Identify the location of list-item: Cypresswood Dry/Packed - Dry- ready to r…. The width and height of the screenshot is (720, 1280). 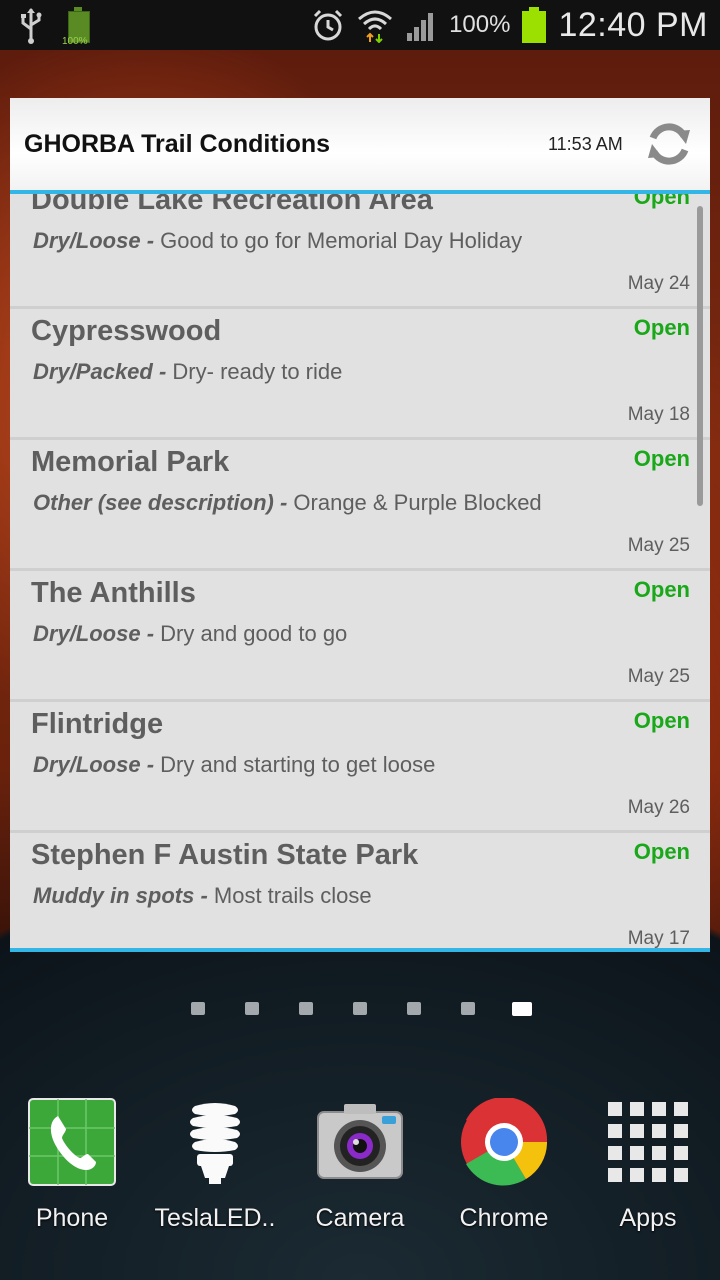
(360, 374).